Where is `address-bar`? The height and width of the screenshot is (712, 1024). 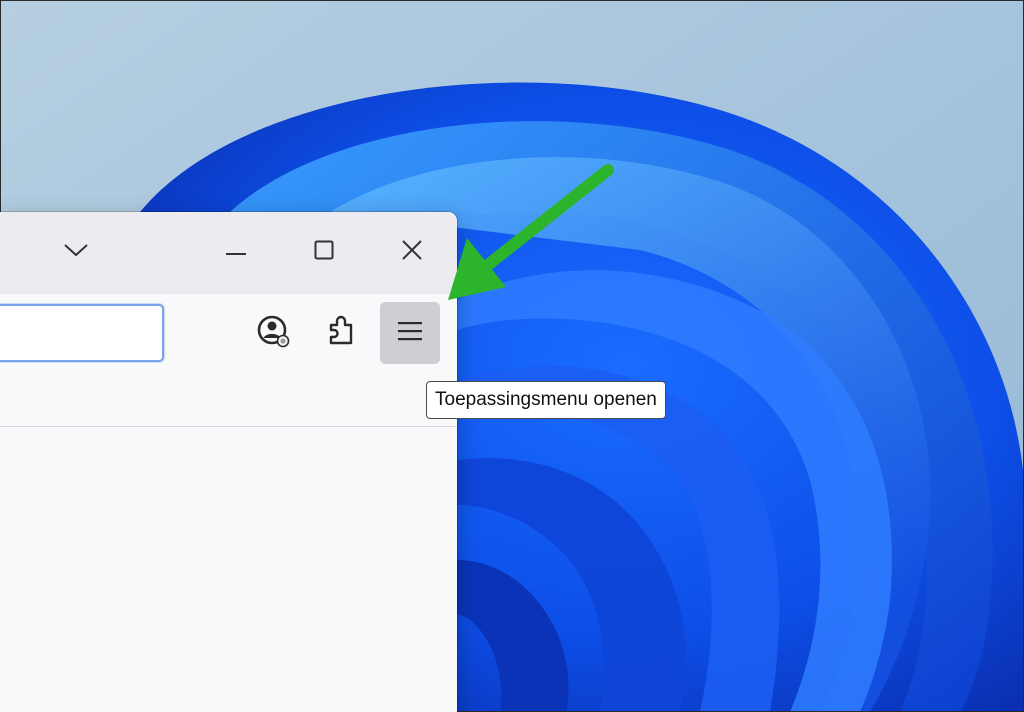 address-bar is located at coordinates (82, 333).